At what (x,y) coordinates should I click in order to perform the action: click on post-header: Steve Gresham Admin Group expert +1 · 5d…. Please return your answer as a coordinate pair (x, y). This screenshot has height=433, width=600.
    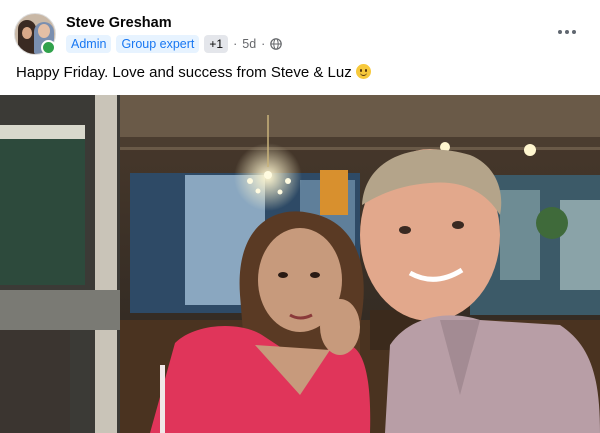
    Looking at the image, I should click on (300, 31).